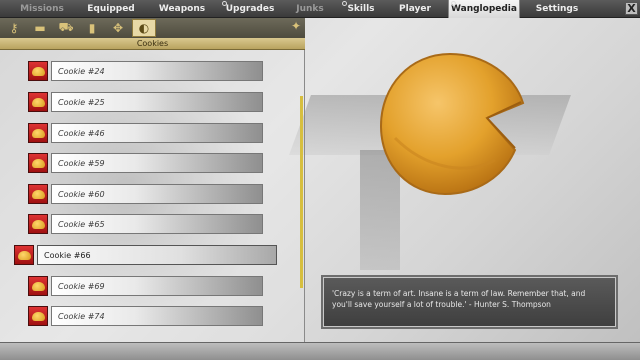  I want to click on tab-label: Player, so click(415, 8).